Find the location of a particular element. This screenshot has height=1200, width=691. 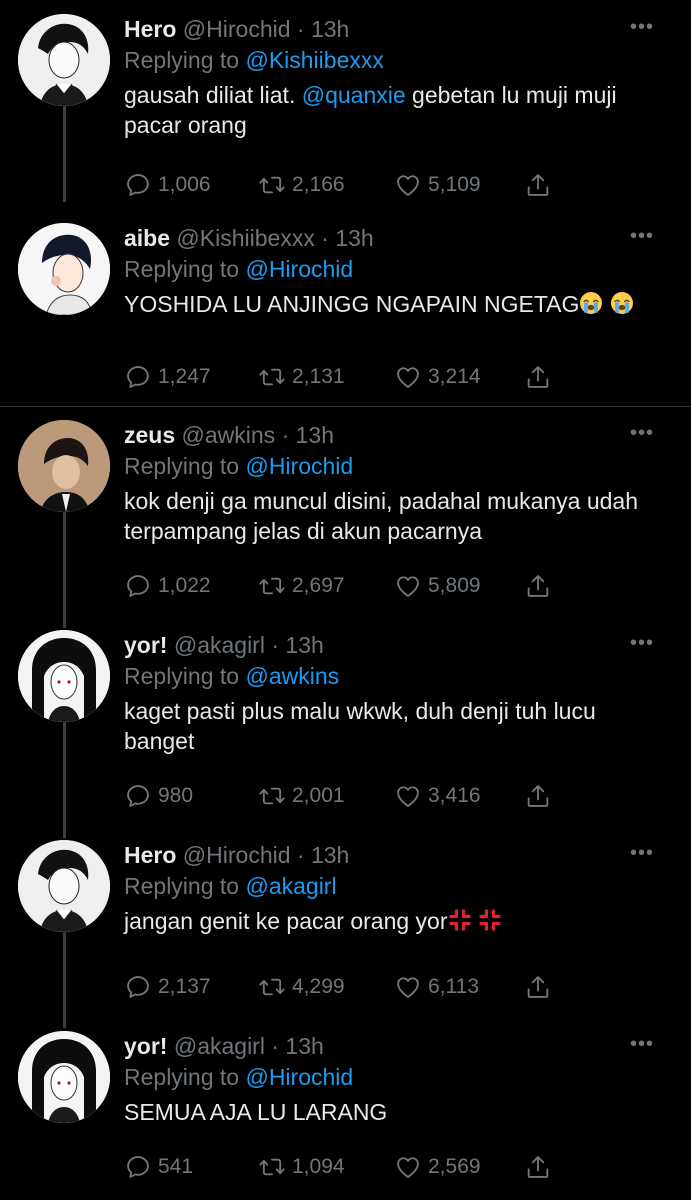

text-mention: @quanxie is located at coordinates (354, 95).